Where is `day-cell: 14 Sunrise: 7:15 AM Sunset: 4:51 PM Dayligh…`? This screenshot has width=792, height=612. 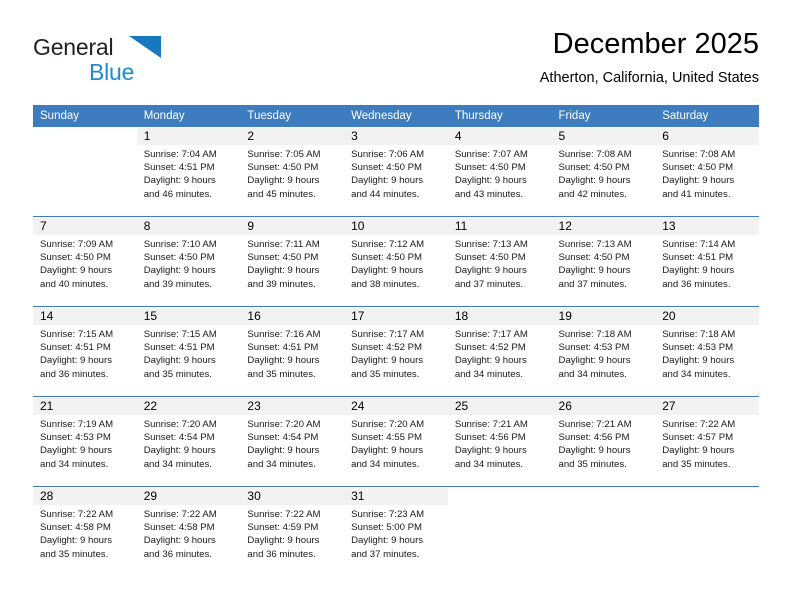
day-cell: 14 Sunrise: 7:15 AM Sunset: 4:51 PM Dayligh… is located at coordinates (85, 351).